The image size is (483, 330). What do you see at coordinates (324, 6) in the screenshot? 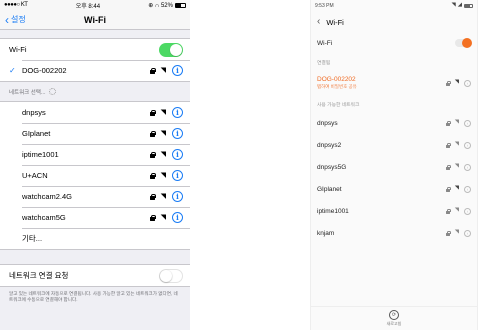
I see `status-time: 9:53 PM` at bounding box center [324, 6].